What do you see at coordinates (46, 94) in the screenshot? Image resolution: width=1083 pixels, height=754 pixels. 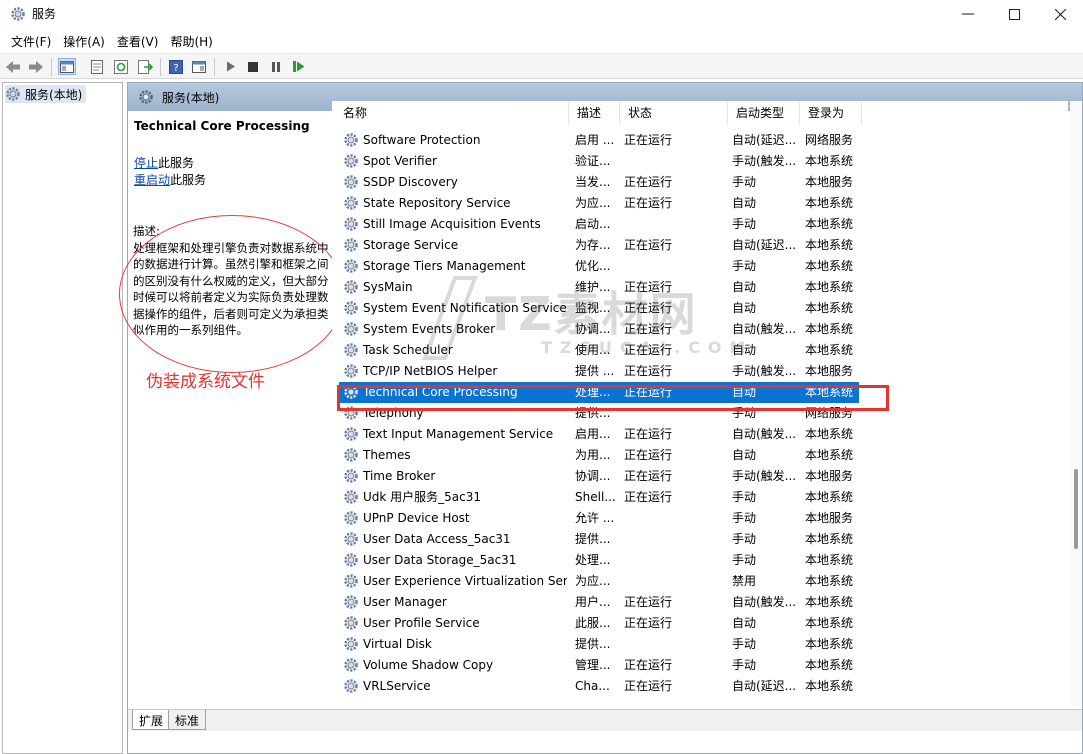 I see `tree-item-services-local: 服务(本地)` at bounding box center [46, 94].